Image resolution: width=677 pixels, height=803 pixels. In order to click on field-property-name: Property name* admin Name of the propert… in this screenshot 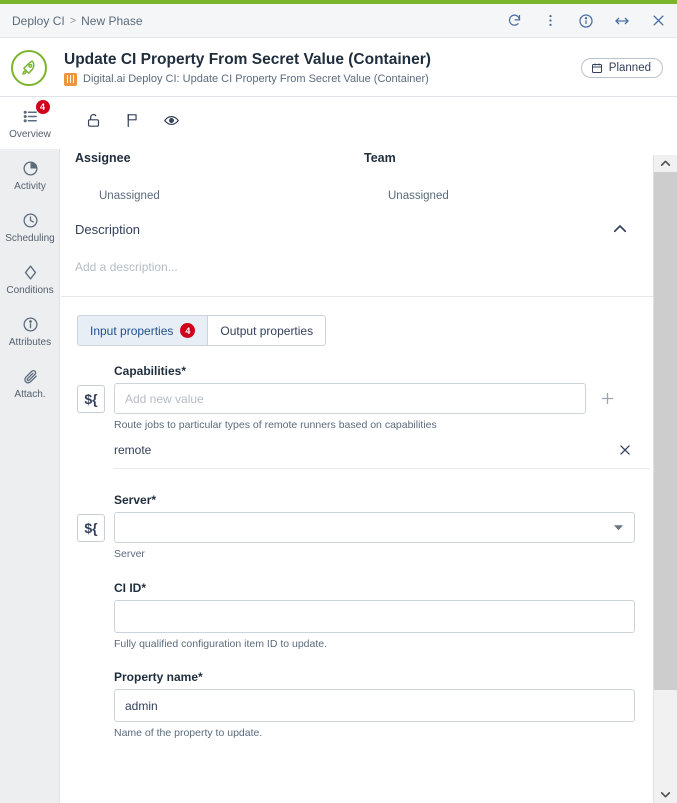, I will do `click(357, 704)`.